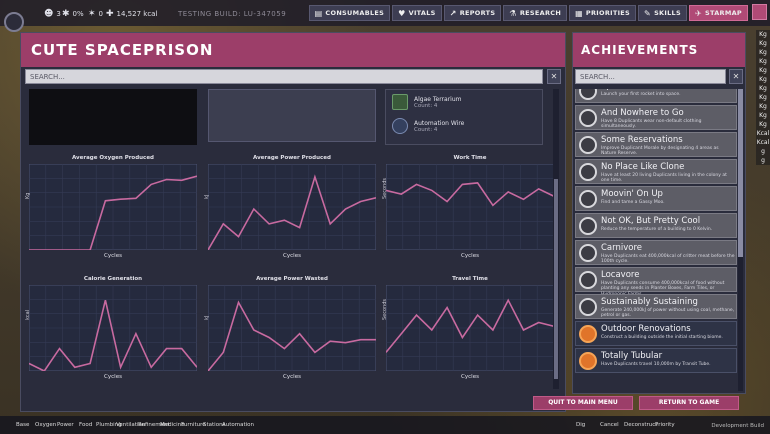 This screenshot has height=434, width=770. Describe the element at coordinates (65, 425) in the screenshot. I see `build-category-power: Power` at that location.